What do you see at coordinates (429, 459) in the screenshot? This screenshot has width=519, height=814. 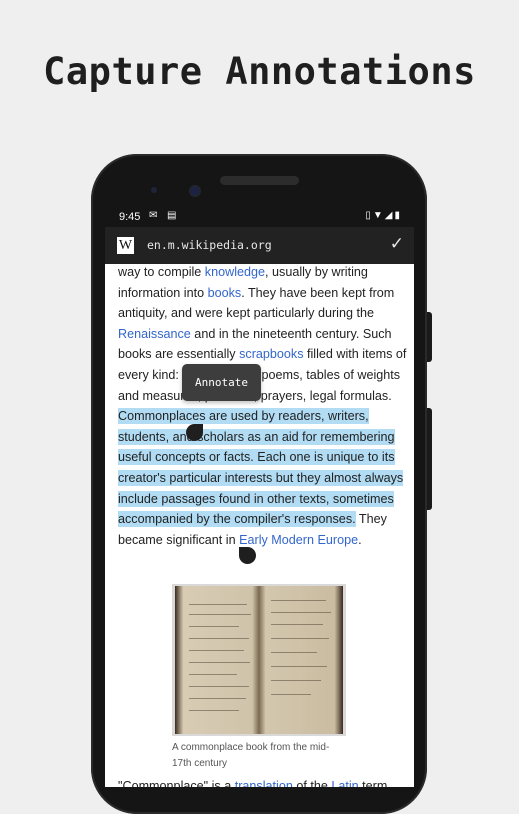 I see `volume-button` at bounding box center [429, 459].